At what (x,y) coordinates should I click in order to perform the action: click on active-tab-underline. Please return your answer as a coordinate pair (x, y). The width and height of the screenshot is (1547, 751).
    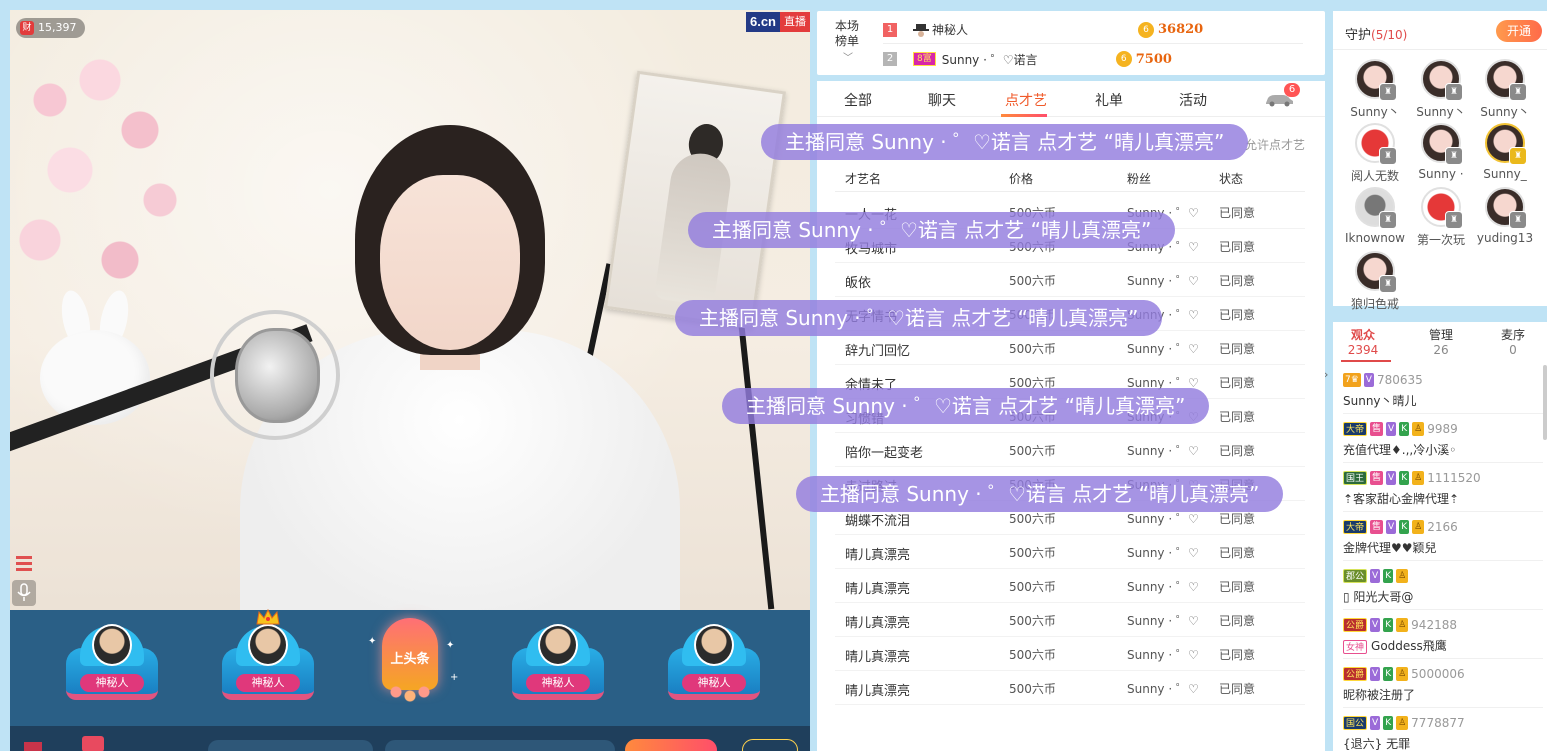
    Looking at the image, I should click on (1024, 115).